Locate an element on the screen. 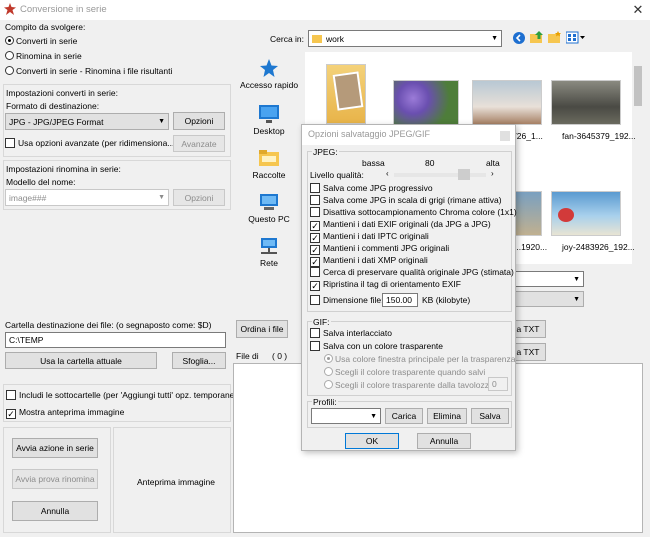 This screenshot has width=650, height=537. place-this-pc: Questo PC is located at coordinates (269, 208).